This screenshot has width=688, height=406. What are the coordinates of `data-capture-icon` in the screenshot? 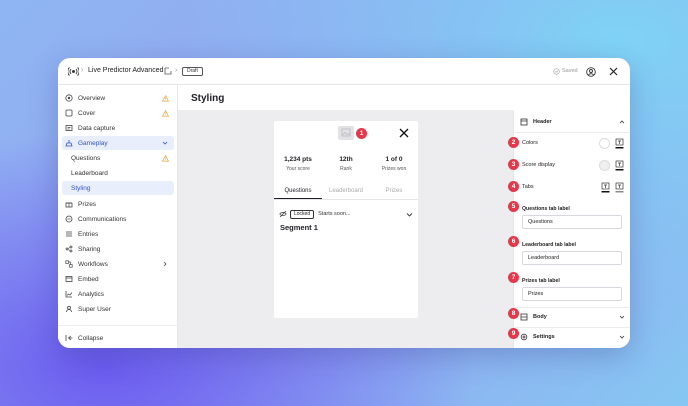 It's located at (69, 128).